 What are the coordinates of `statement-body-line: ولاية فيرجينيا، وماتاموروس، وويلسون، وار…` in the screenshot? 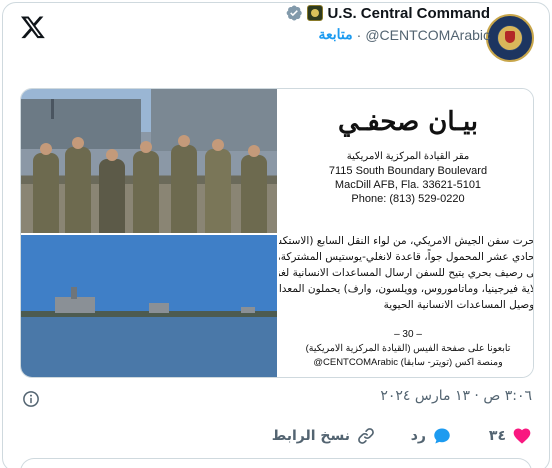 It's located at (405, 289).